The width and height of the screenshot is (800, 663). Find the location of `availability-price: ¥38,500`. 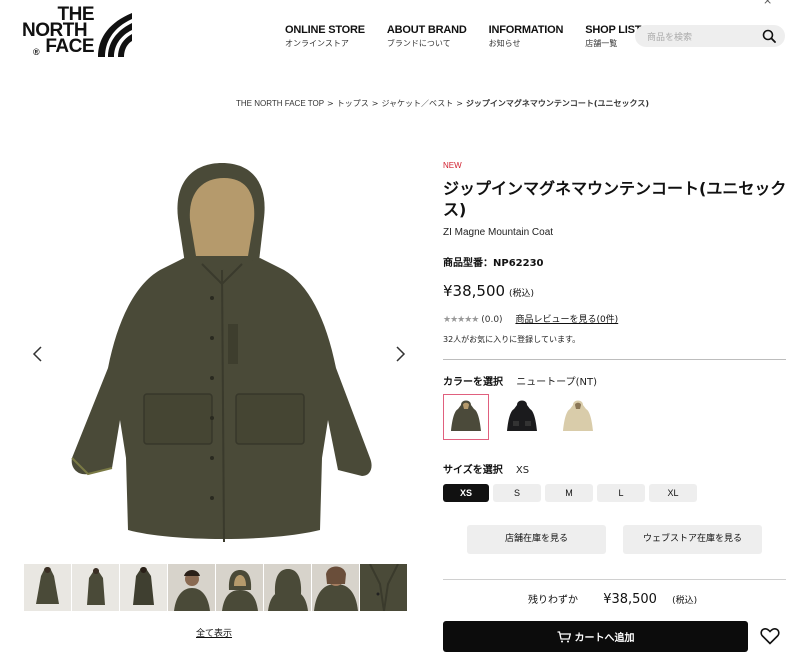

availability-price: ¥38,500 is located at coordinates (630, 599).